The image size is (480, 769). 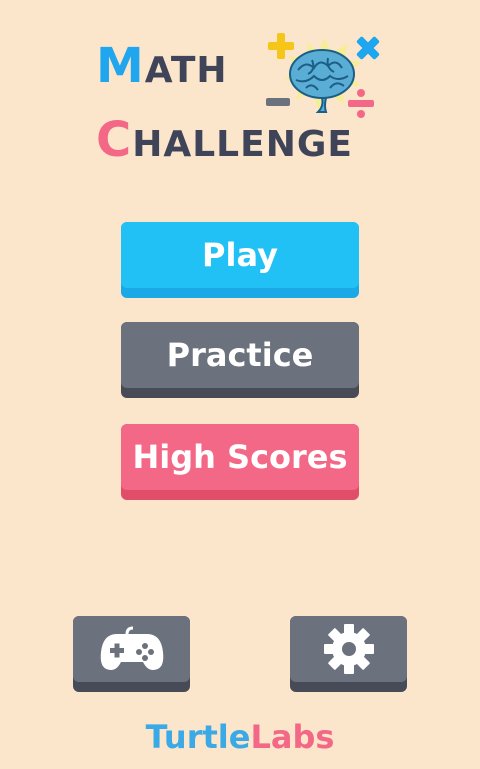 I want to click on brand-footer: TurtleLabs, so click(x=240, y=737).